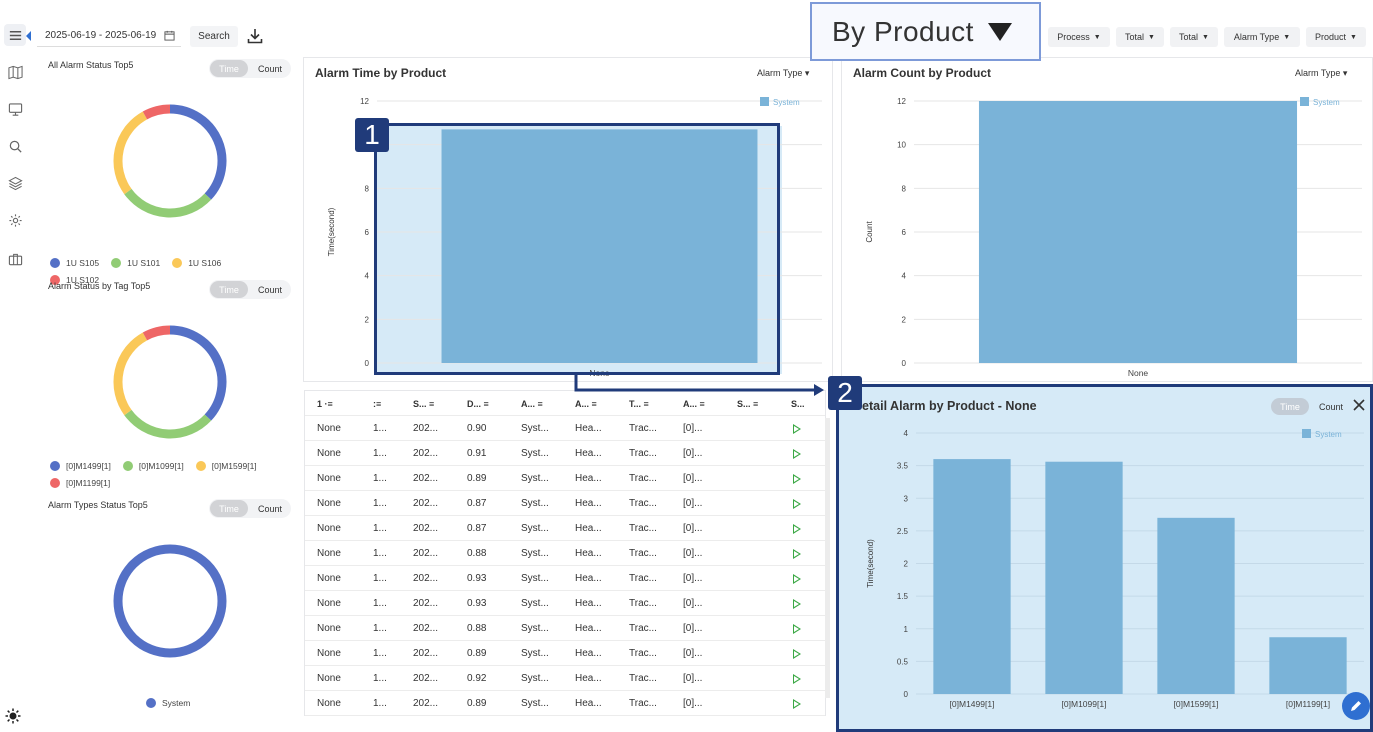 The height and width of the screenshot is (732, 1373). What do you see at coordinates (80, 483) in the screenshot?
I see `legend-item: [0]M1199[1]` at bounding box center [80, 483].